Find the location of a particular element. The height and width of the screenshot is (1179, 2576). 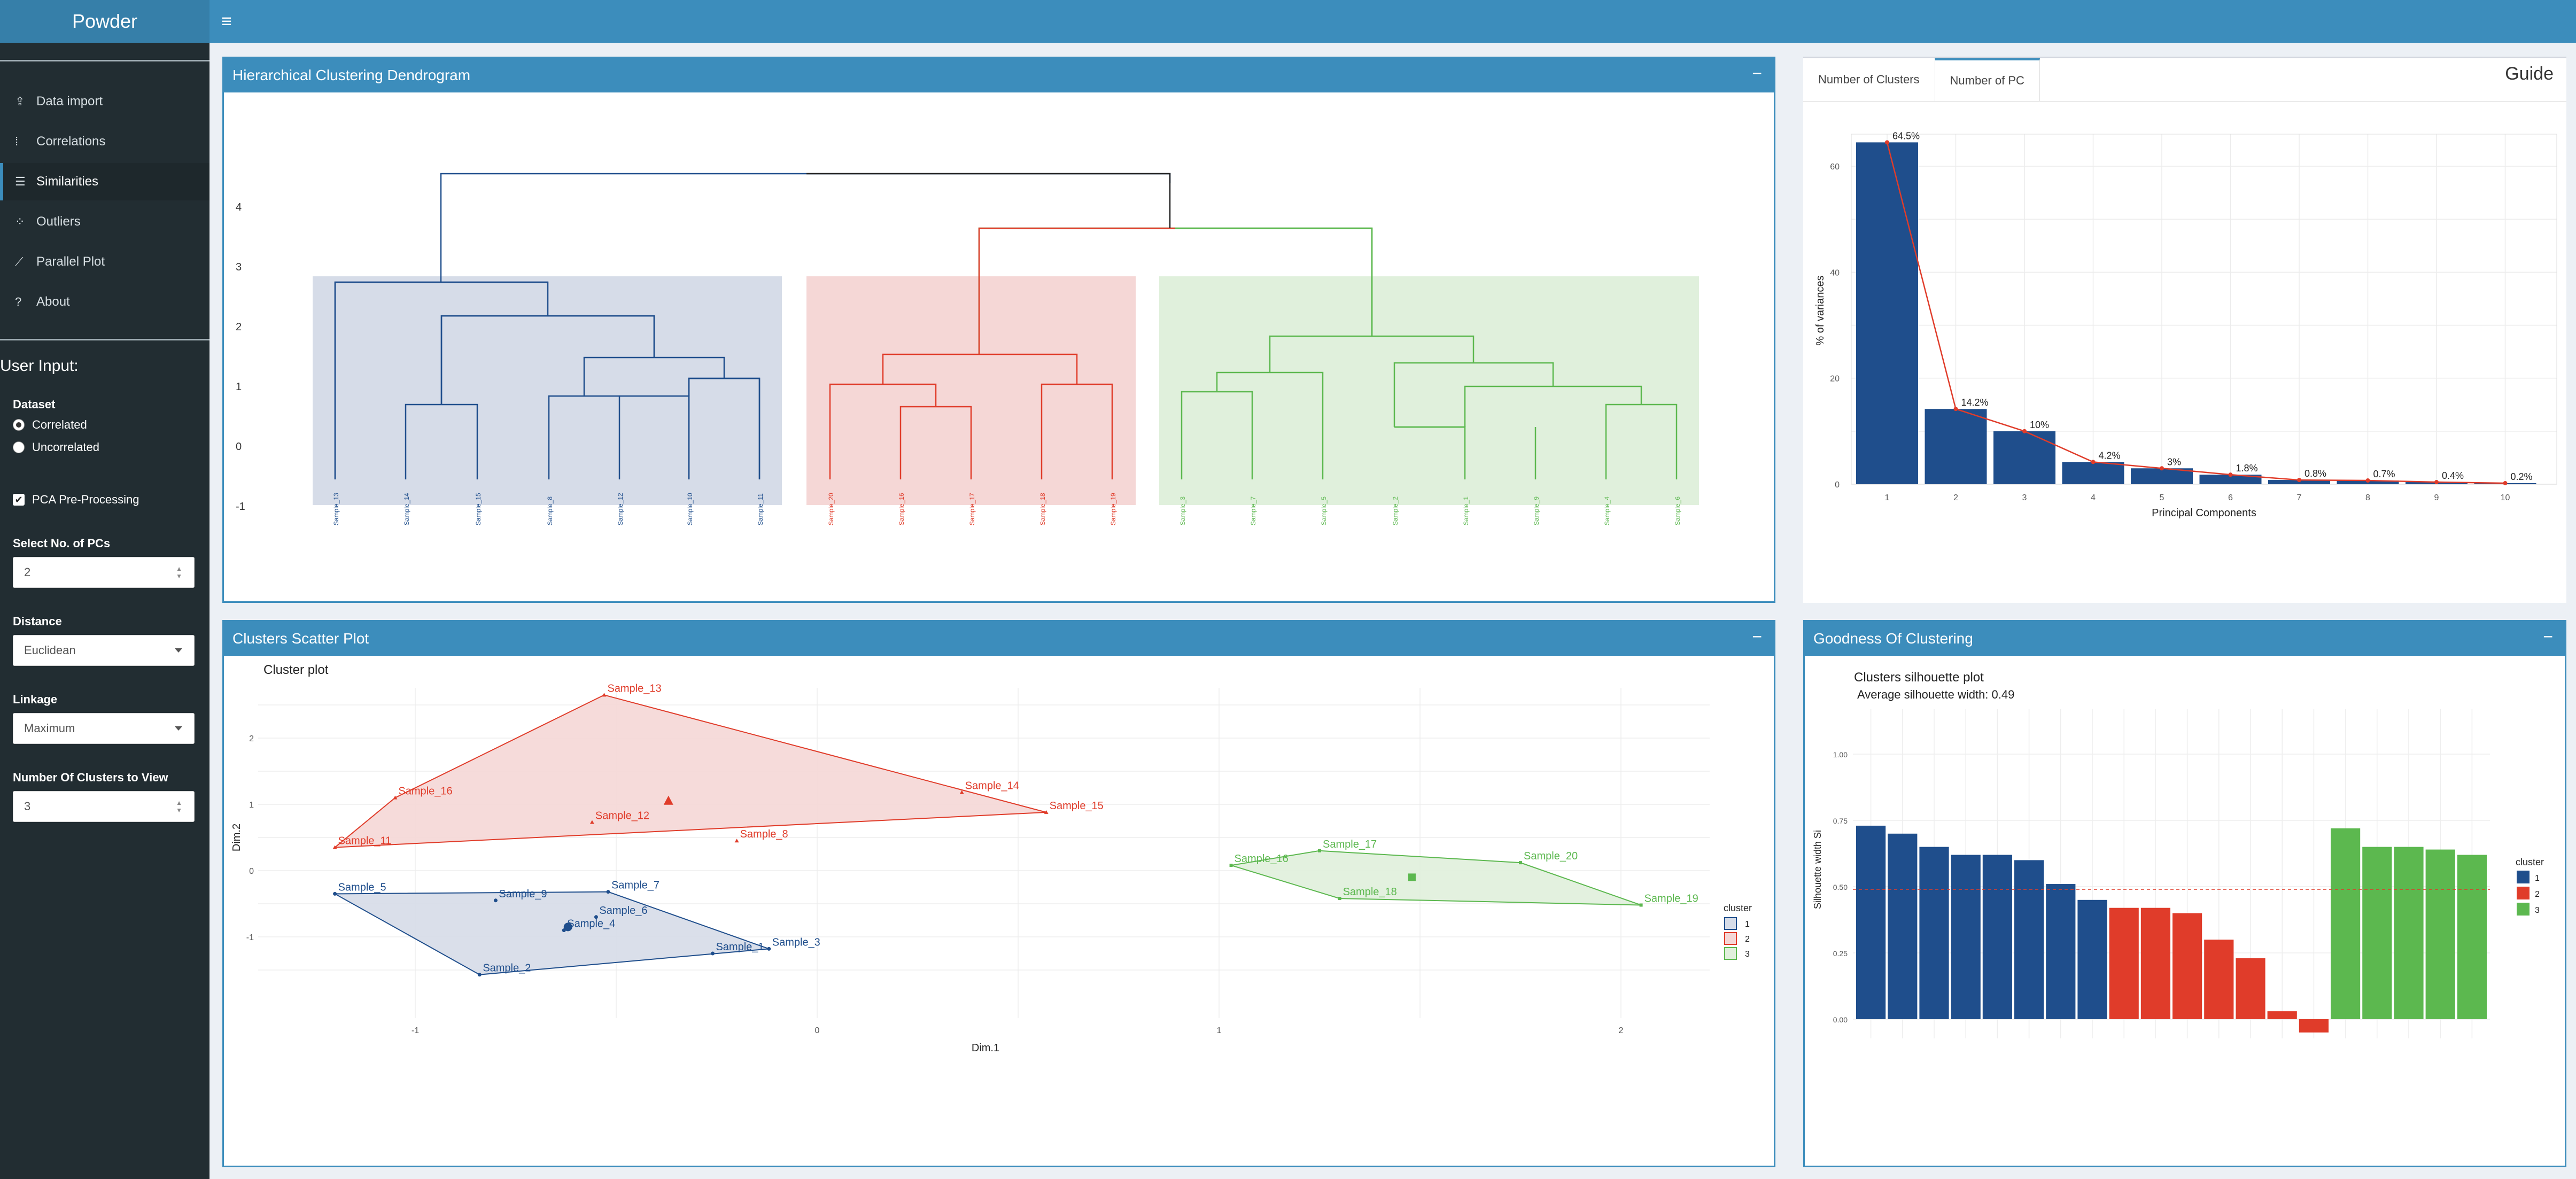

pcs-numeric-input: 2 ▲ ▼ is located at coordinates (104, 572).